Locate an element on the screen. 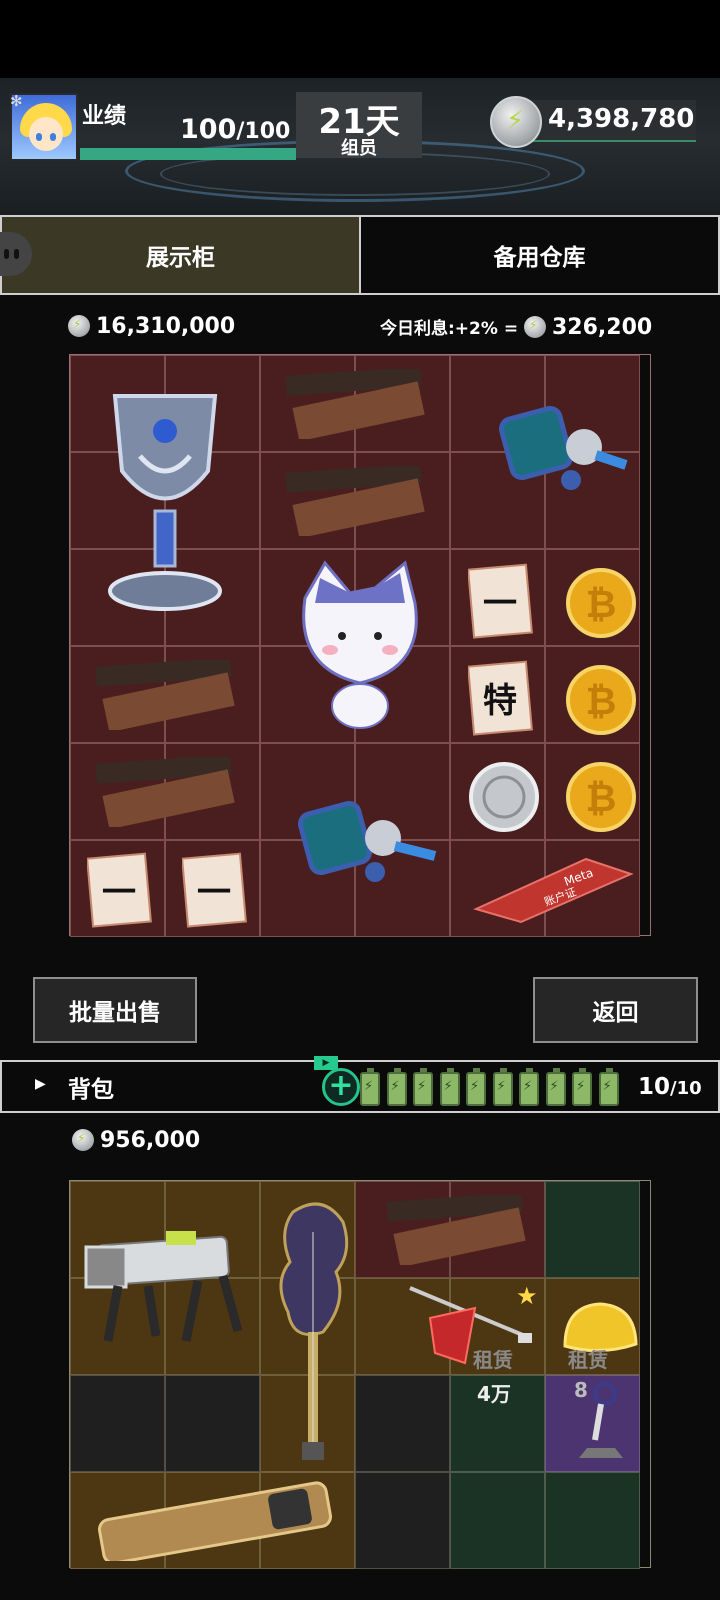  backpack-title: 背包 is located at coordinates (91, 1090).